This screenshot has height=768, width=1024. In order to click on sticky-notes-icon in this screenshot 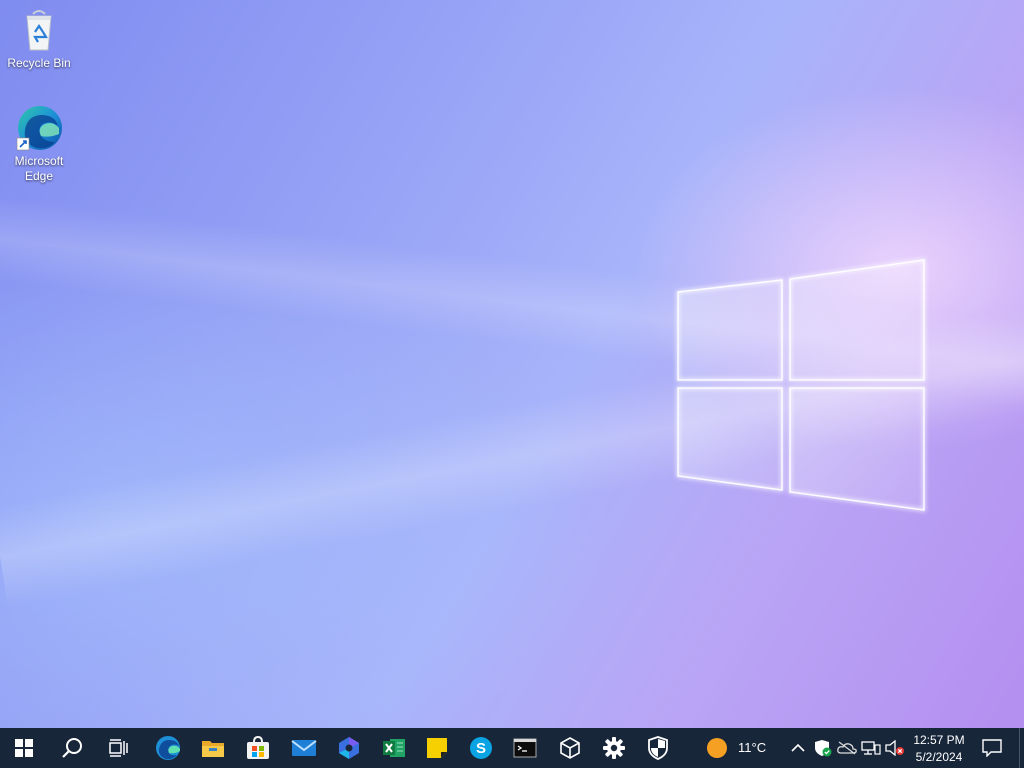, I will do `click(437, 748)`.